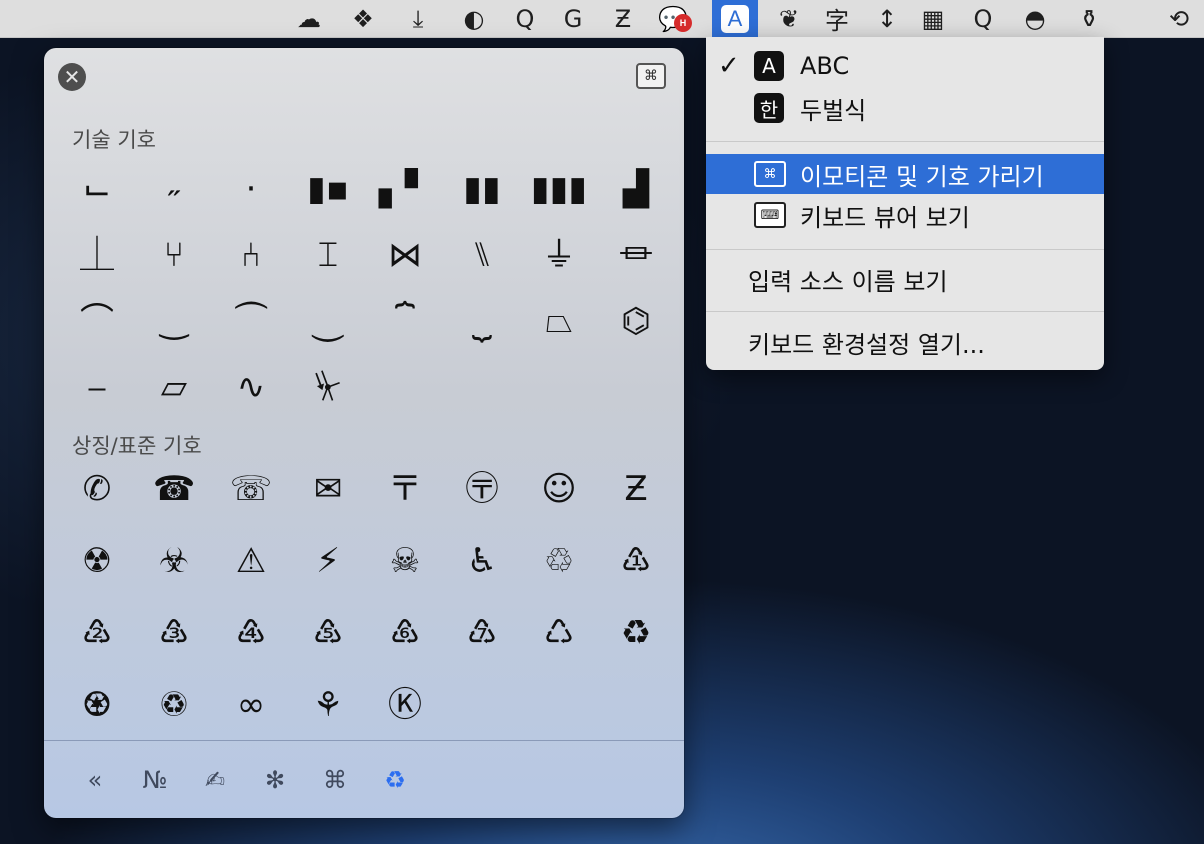 This screenshot has width=1204, height=844. Describe the element at coordinates (905, 66) in the screenshot. I see `input-source-abc: ✓ A ABC` at that location.